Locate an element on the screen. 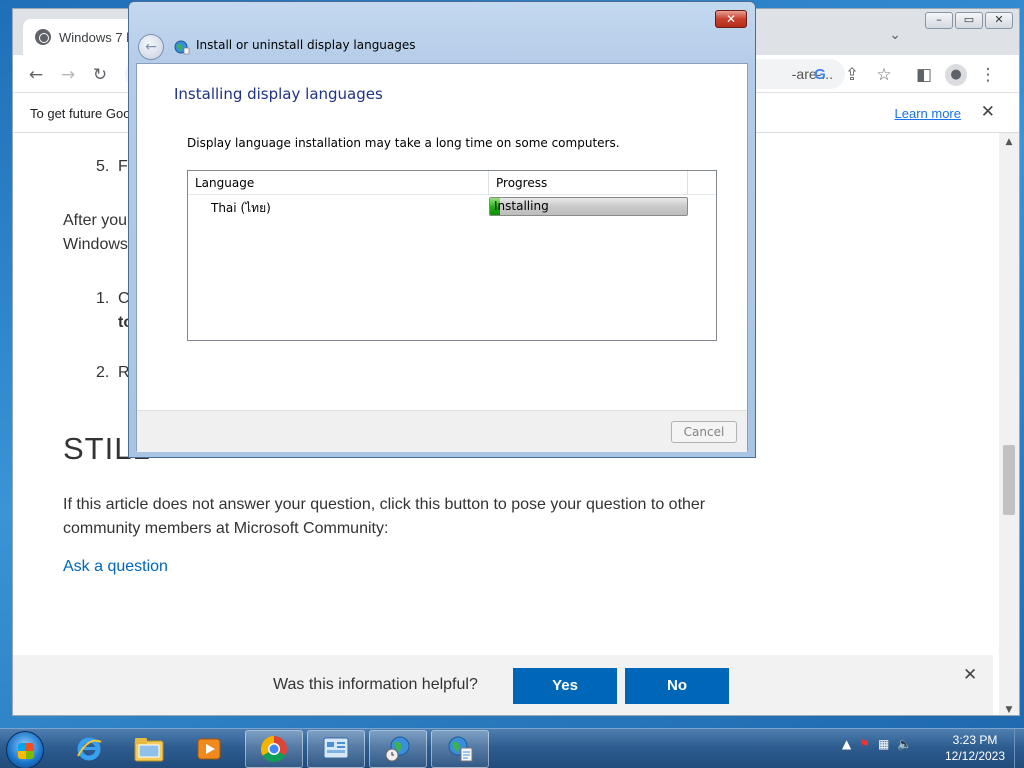  language-globe-icon is located at coordinates (182, 47).